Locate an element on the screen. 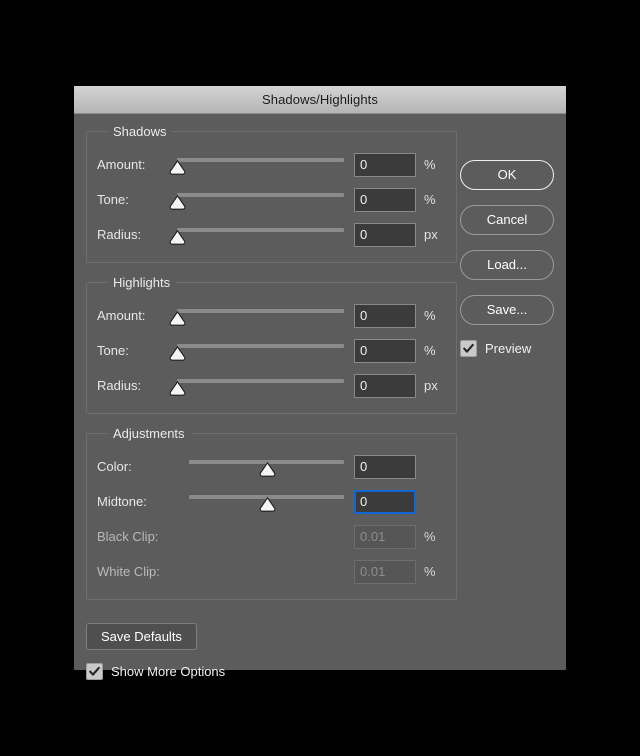 Image resolution: width=640 pixels, height=756 pixels. save-defaults-button: Save Defaults is located at coordinates (141, 636).